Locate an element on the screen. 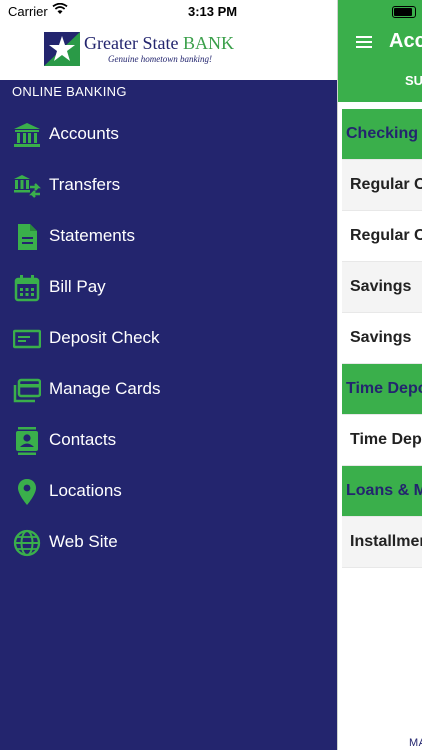  wifi-icon is located at coordinates (60, 10).